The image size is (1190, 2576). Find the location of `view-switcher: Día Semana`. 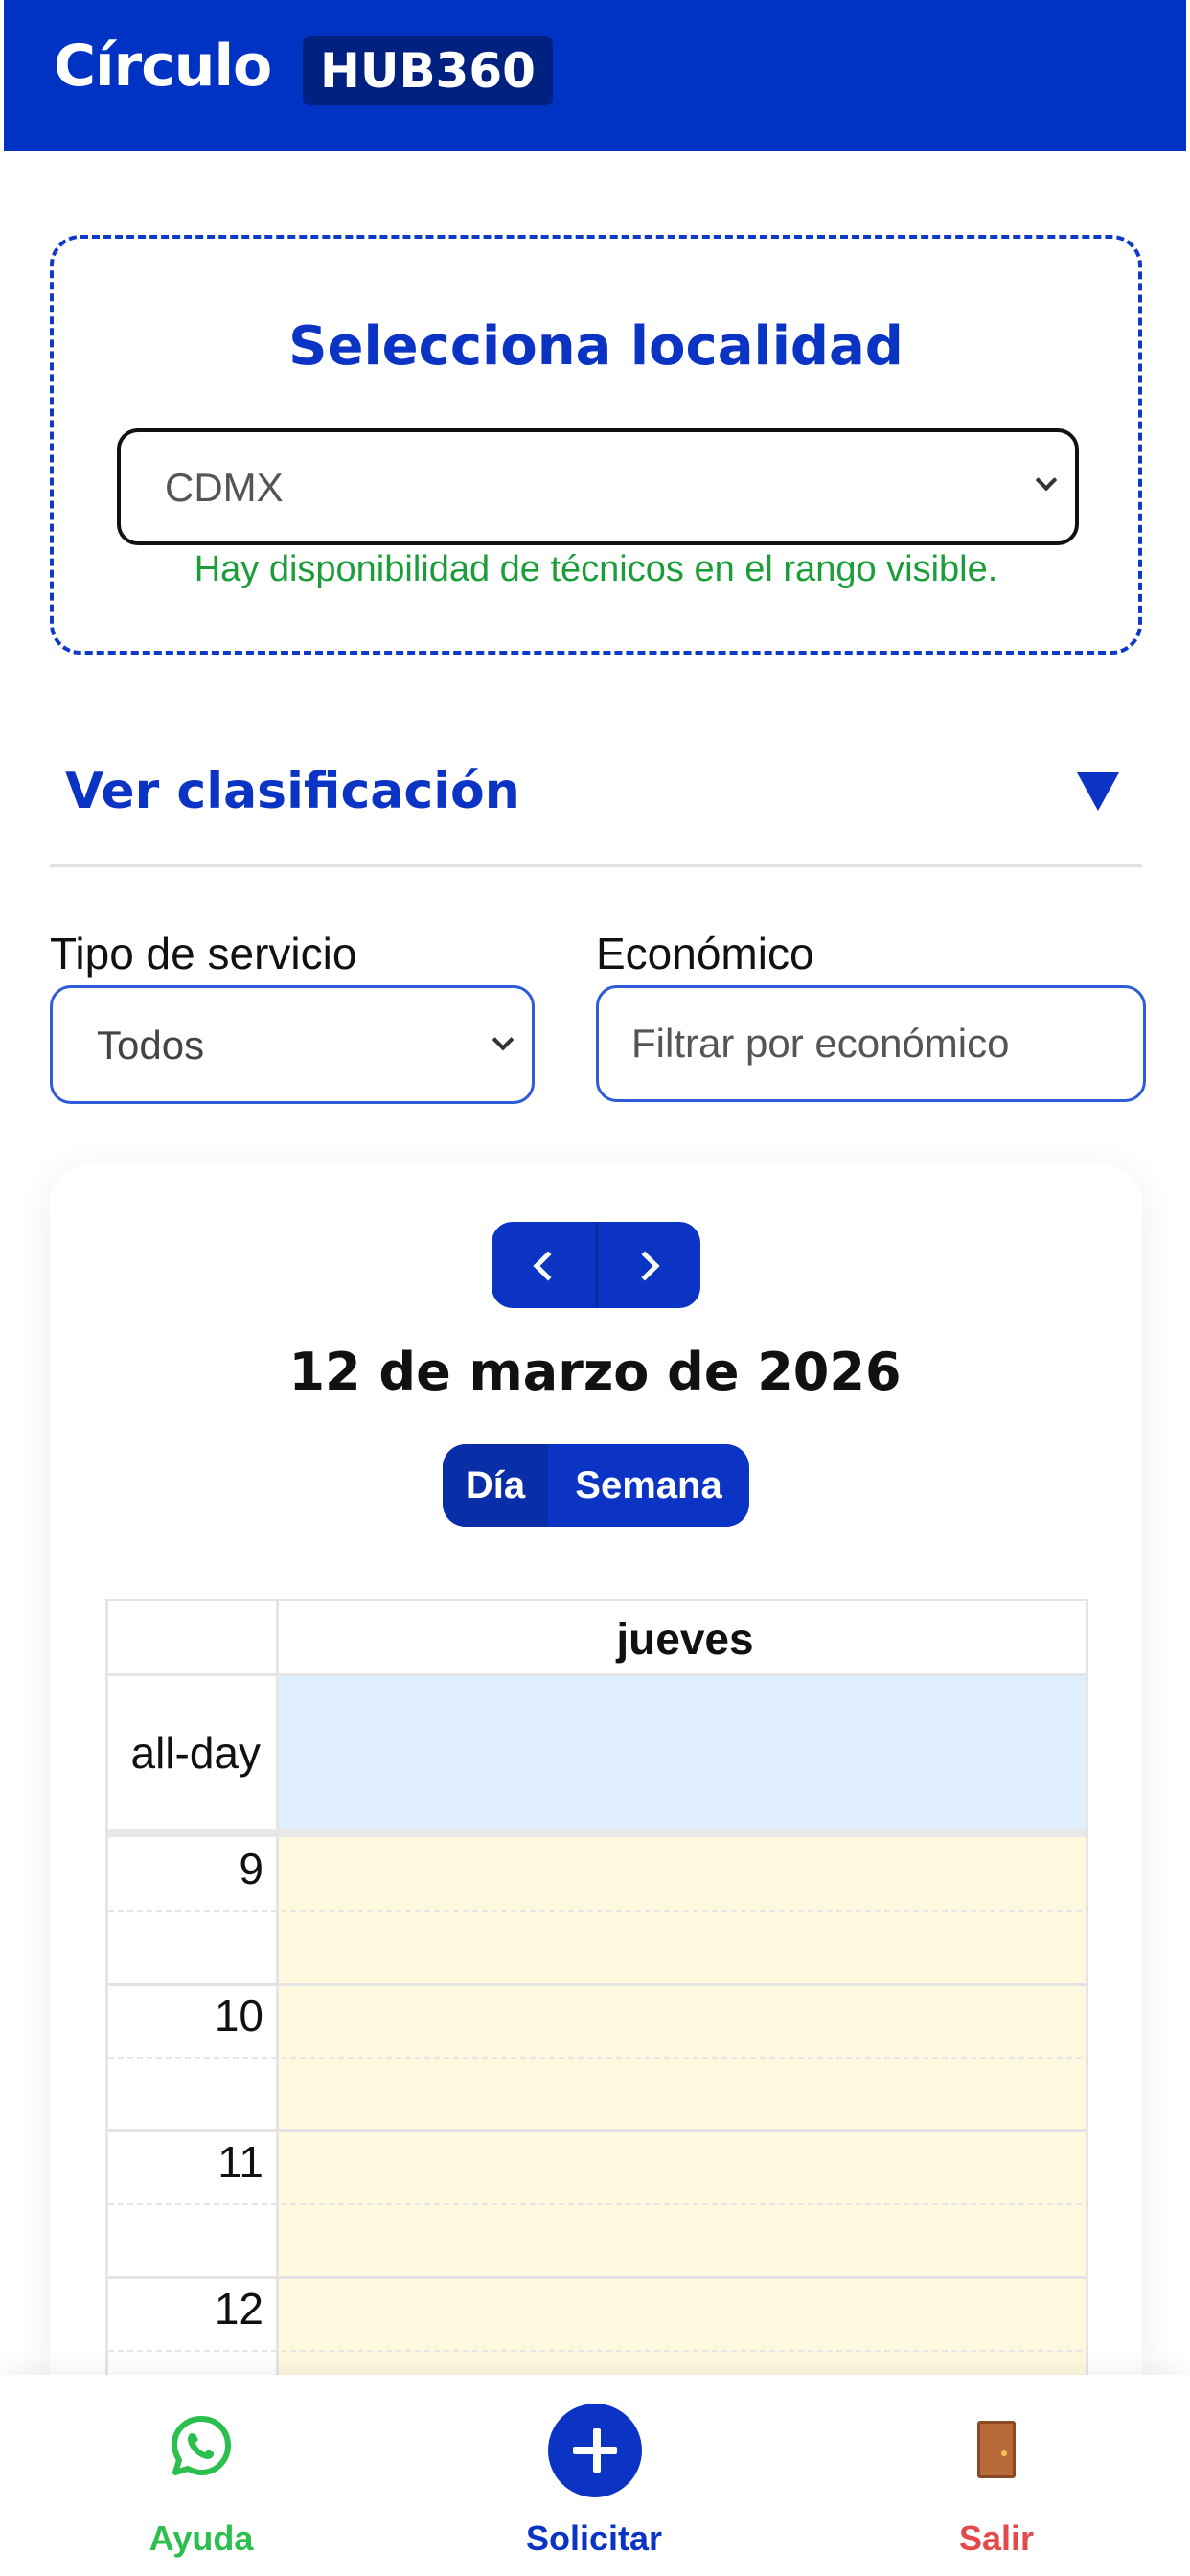

view-switcher: Día Semana is located at coordinates (596, 1485).